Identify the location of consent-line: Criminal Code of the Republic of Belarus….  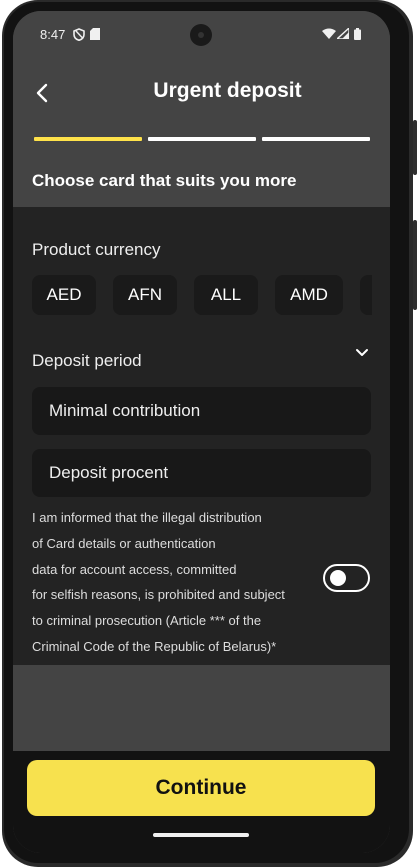
(154, 646).